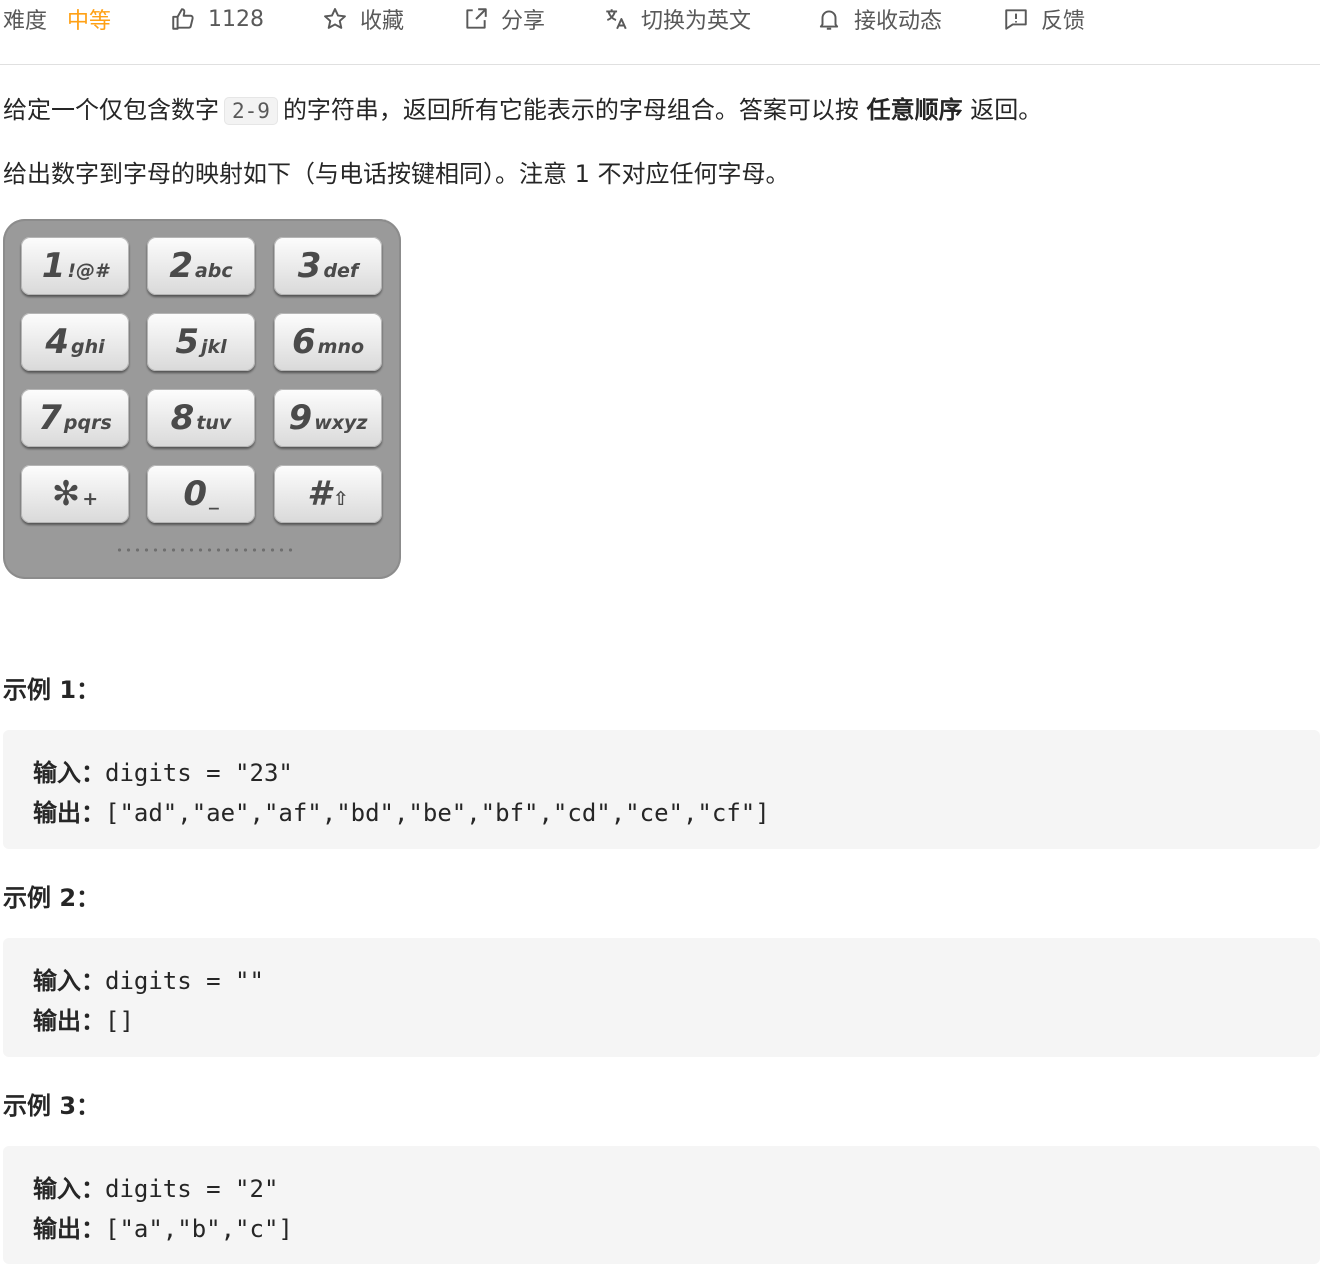  I want to click on desc-text: 给定一个仅包含数字, so click(111, 110).